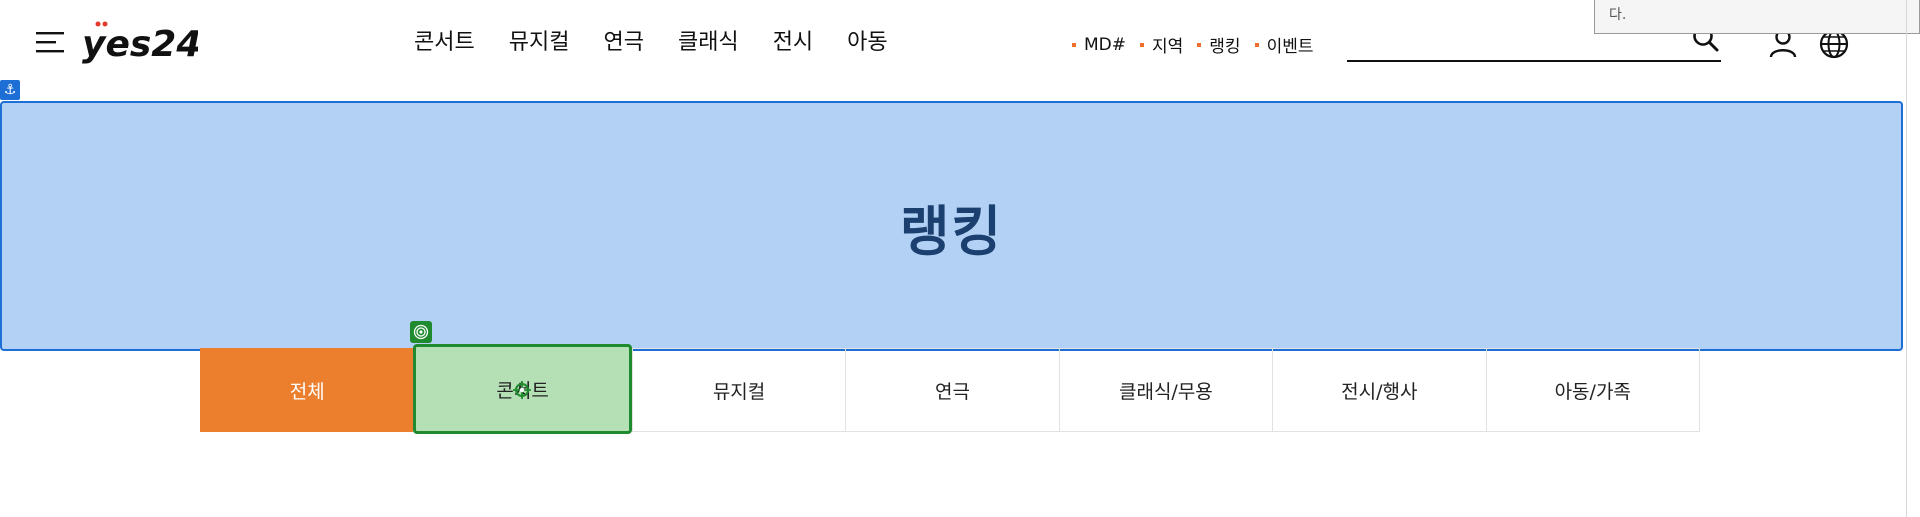 This screenshot has height=517, width=1920. What do you see at coordinates (793, 43) in the screenshot?
I see `nav-item-exhibition: 전시` at bounding box center [793, 43].